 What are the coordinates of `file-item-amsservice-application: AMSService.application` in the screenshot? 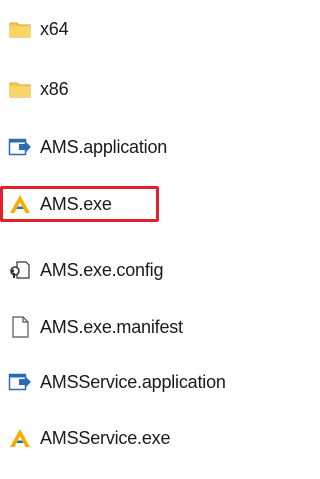 It's located at (120, 382).